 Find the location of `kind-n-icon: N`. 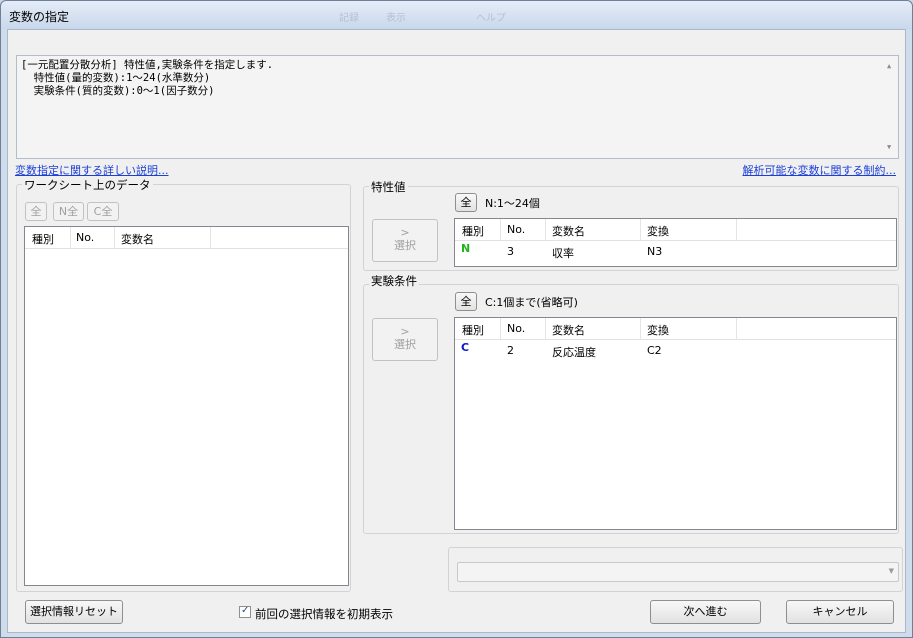

kind-n-icon: N is located at coordinates (466, 248).